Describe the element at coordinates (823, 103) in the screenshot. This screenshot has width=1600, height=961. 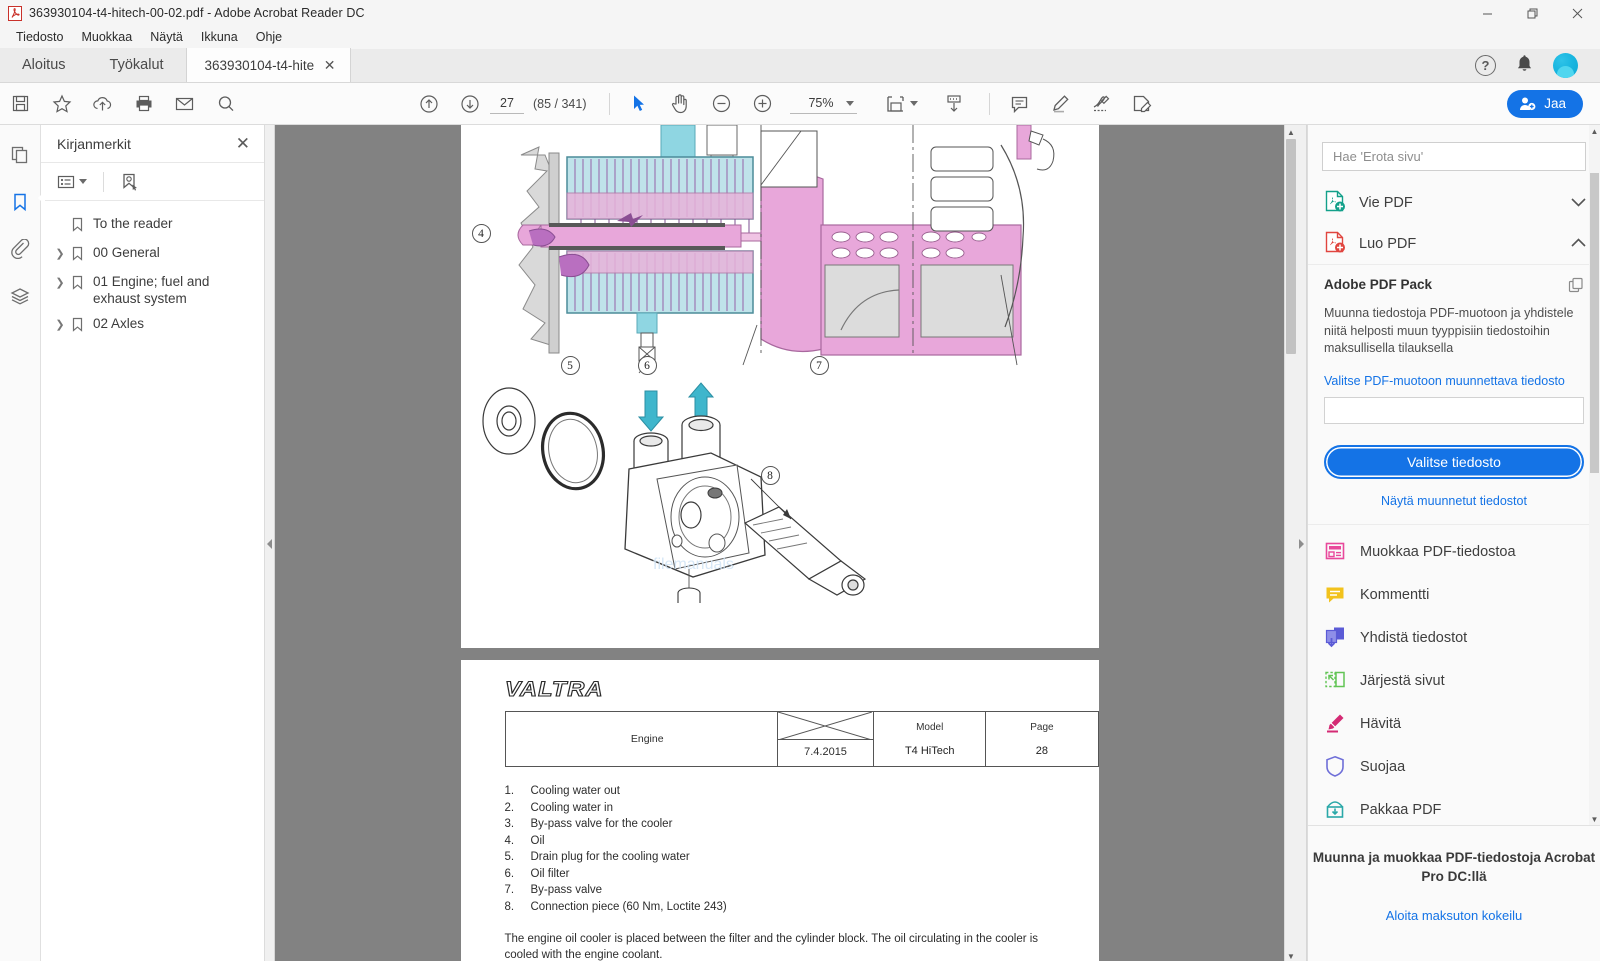
I see `zoom-level-dropdown: 75%` at that location.